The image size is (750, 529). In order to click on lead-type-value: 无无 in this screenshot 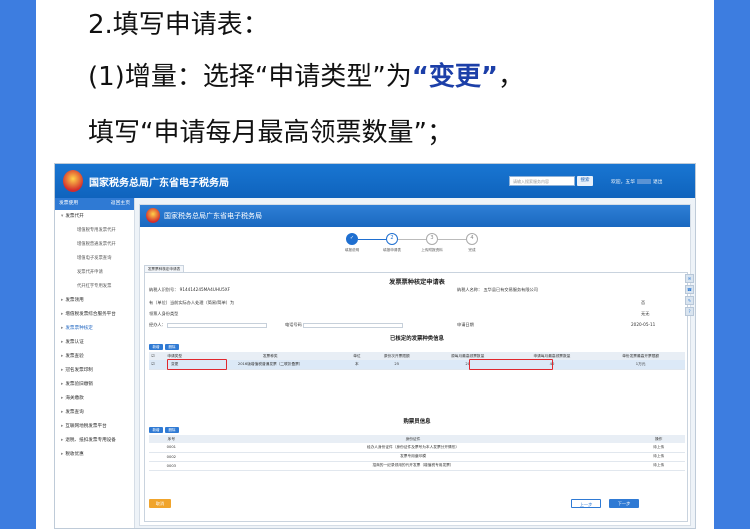, I will do `click(645, 314)`.